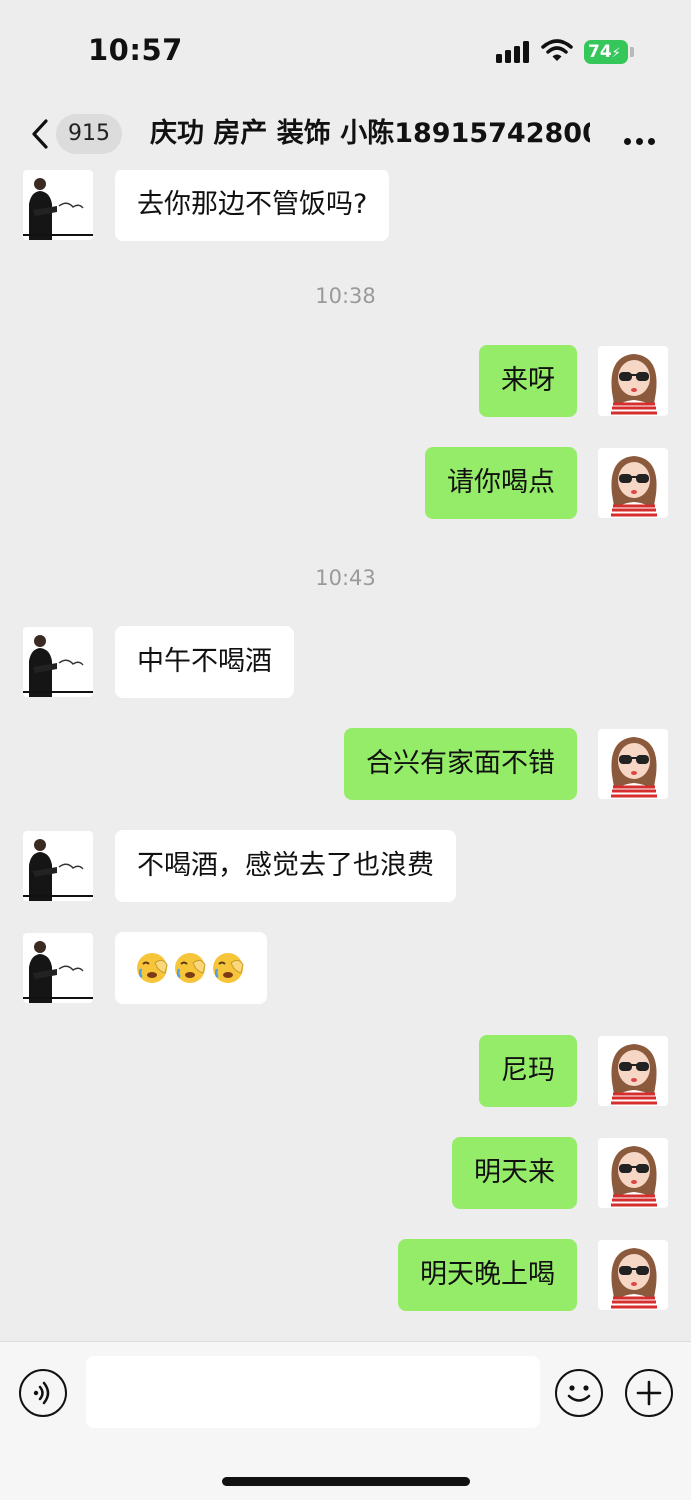 Image resolution: width=691 pixels, height=1500 pixels. I want to click on outgoing-message-bubble: 尼玛, so click(528, 1071).